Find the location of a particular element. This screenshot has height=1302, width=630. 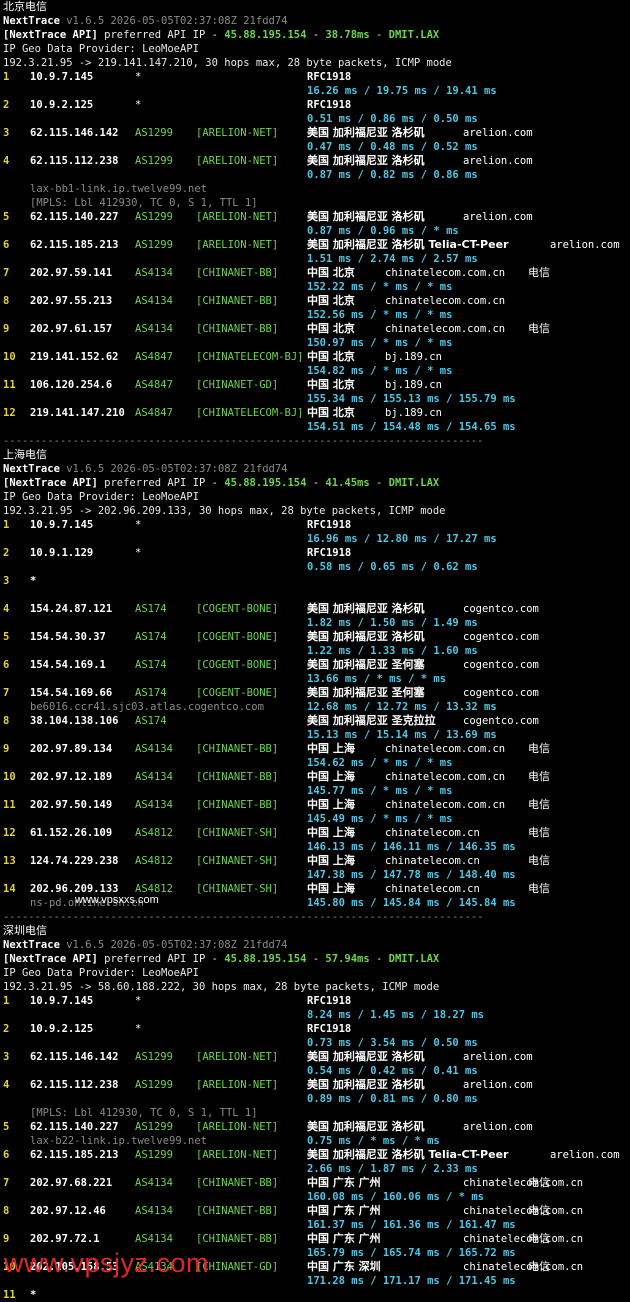

section-title: 上海电信 is located at coordinates (25, 455).